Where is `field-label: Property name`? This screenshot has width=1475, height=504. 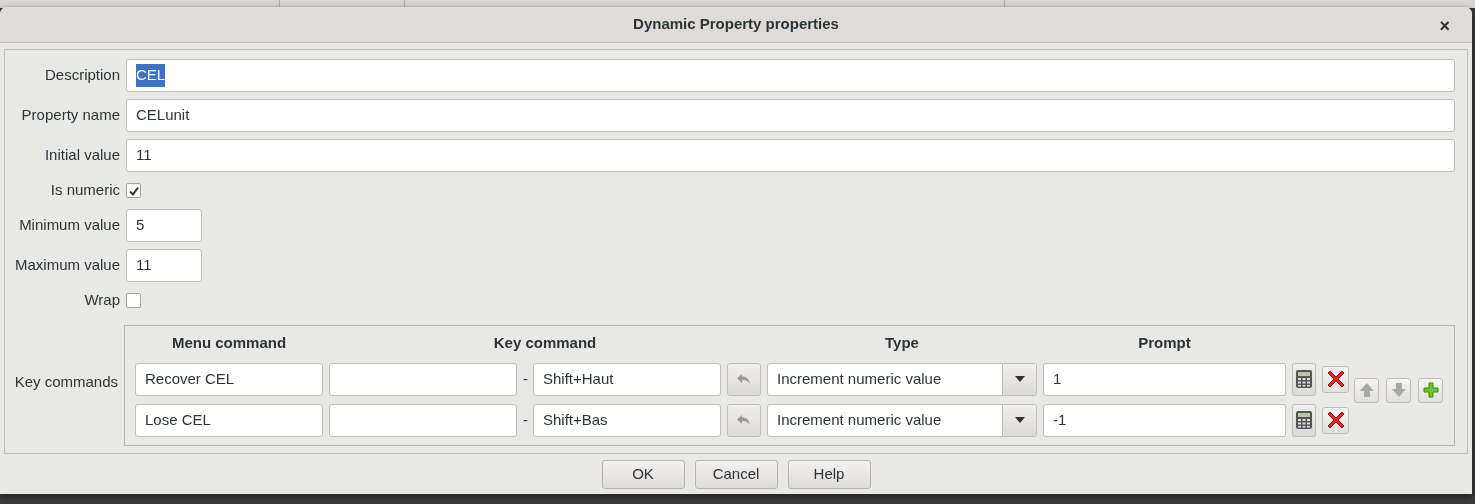
field-label: Property name is located at coordinates (70, 115).